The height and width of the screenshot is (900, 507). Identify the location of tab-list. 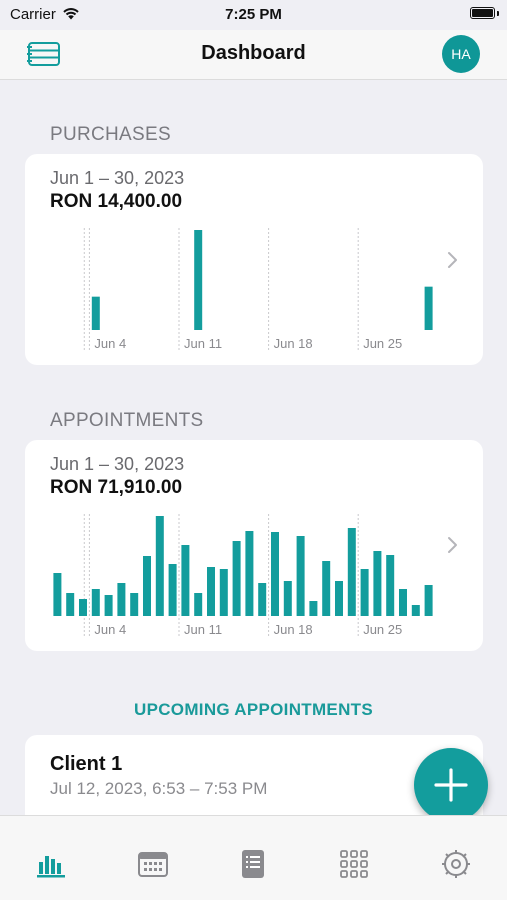
(253, 864).